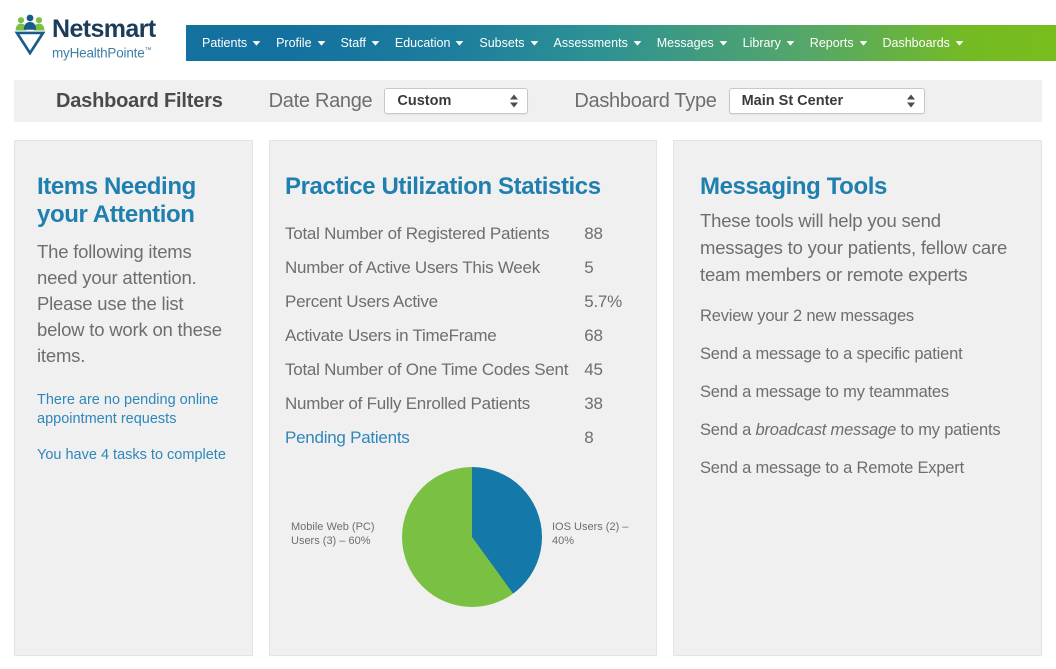 The image size is (1056, 669). I want to click on stats-row-label: Pending Patients, so click(426, 438).